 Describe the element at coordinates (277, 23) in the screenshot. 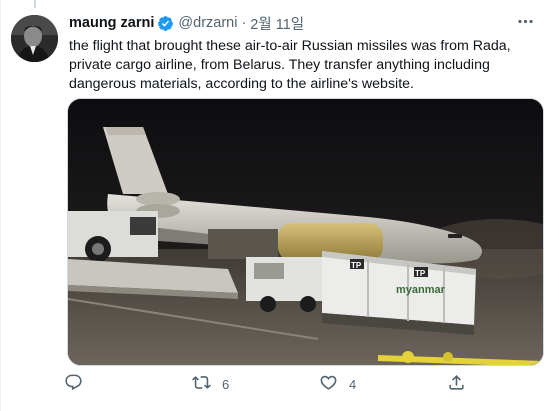

I see `tweet-date: 2월 11일` at that location.